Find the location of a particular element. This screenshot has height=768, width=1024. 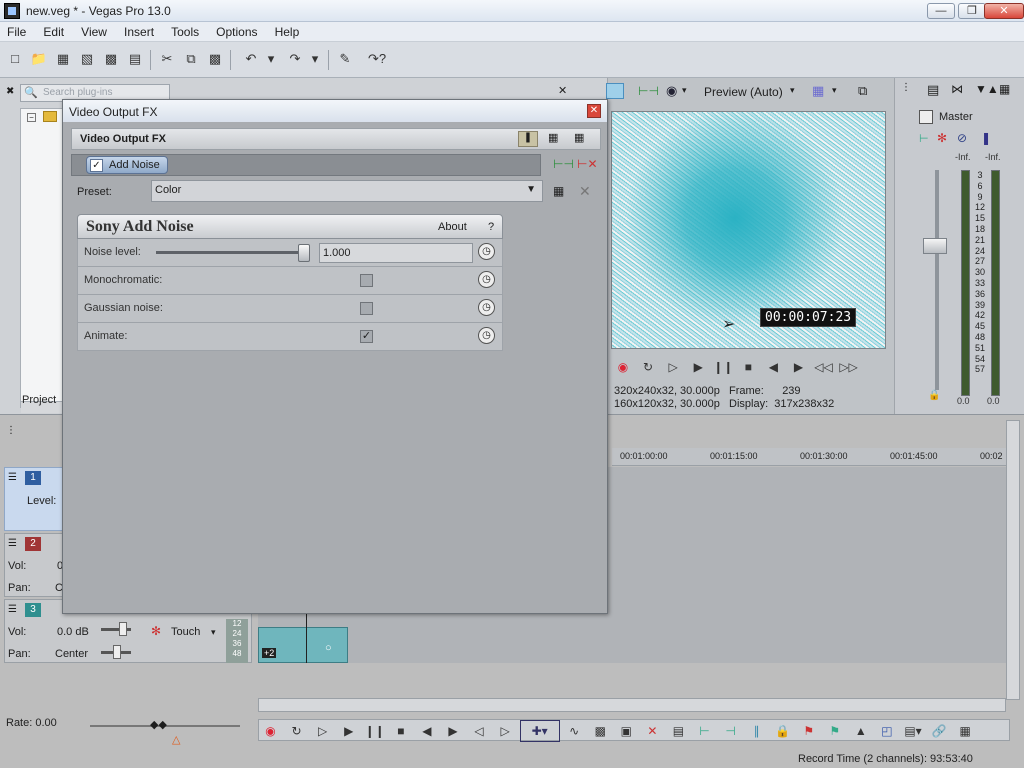

copy-icon: ⧉ is located at coordinates (191, 59).